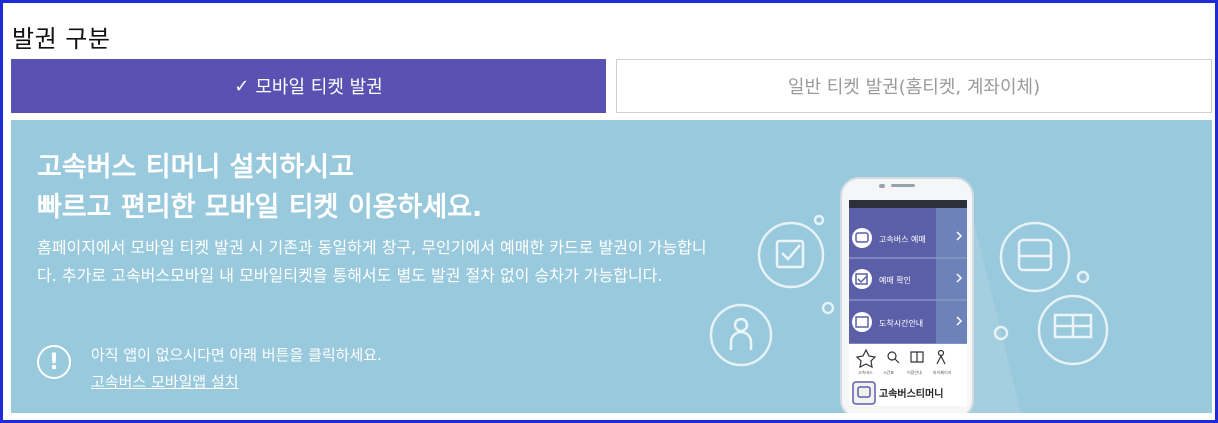 The image size is (1218, 423). I want to click on svg-text: 예매 확인, so click(895, 280).